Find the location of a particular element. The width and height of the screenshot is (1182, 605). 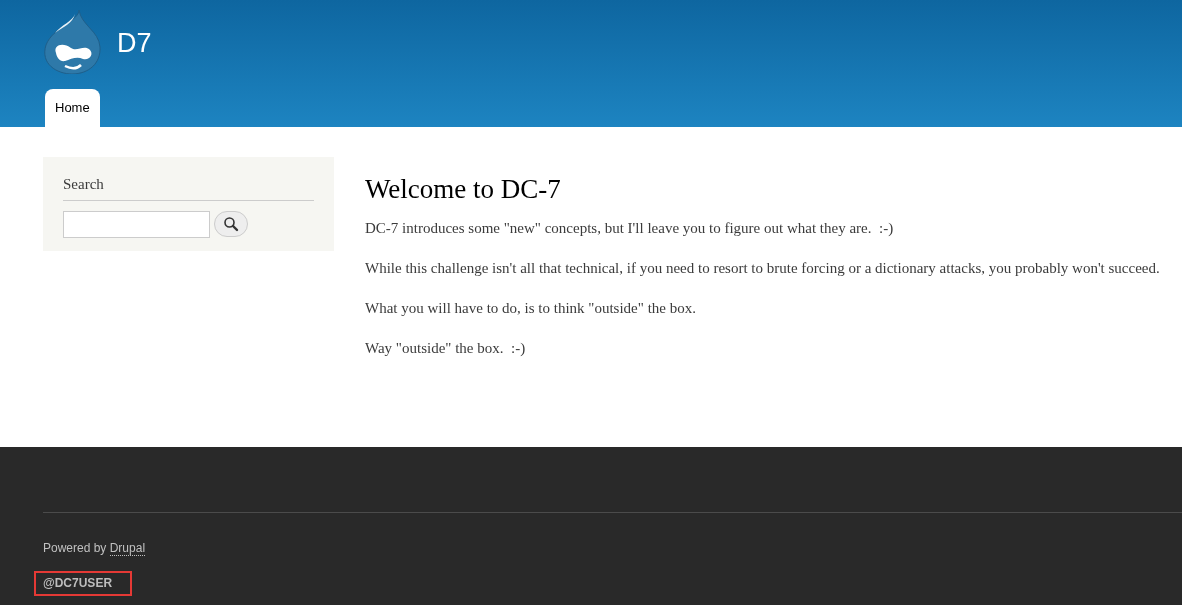

highlighted-handle: @DC7USER is located at coordinates (83, 583).